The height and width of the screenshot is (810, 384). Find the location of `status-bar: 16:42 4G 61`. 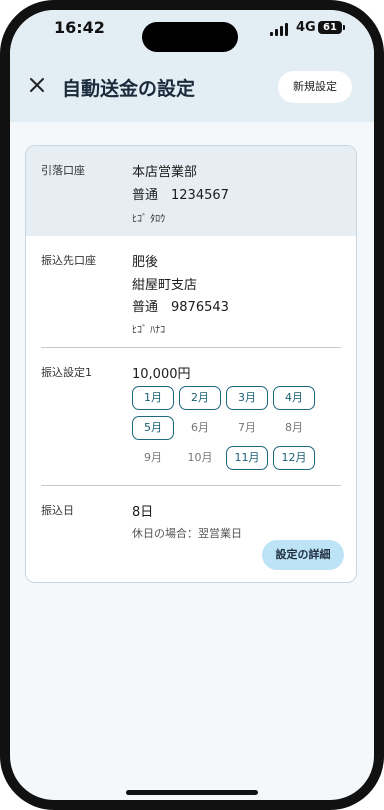

status-bar: 16:42 4G 61 is located at coordinates (192, 31).